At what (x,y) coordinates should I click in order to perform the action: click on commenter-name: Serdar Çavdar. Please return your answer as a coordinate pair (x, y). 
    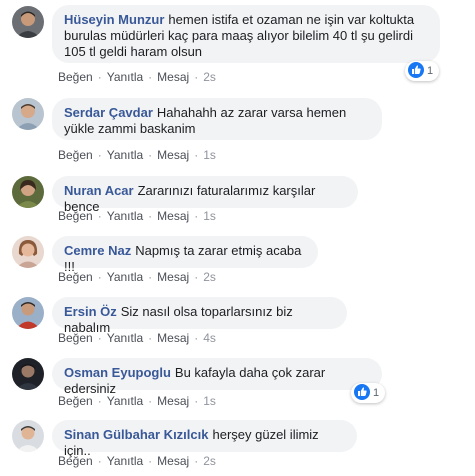
    Looking at the image, I should click on (108, 112).